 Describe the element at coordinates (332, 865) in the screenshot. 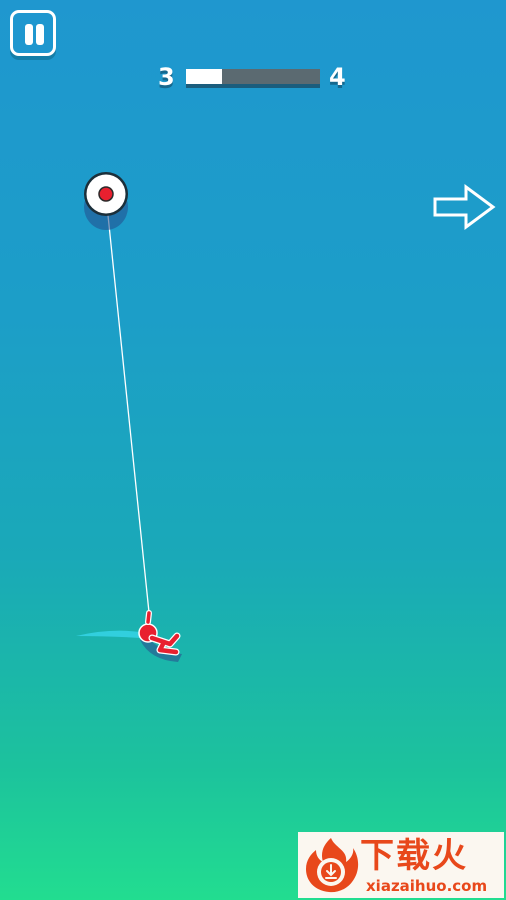

I see `flame-logo-icon` at that location.